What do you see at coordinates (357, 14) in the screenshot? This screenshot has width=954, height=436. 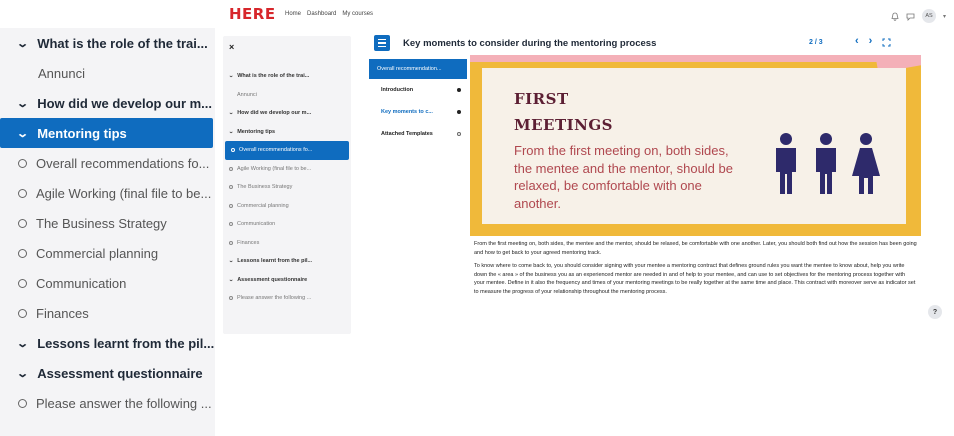 I see `nav-my-courses: My courses` at bounding box center [357, 14].